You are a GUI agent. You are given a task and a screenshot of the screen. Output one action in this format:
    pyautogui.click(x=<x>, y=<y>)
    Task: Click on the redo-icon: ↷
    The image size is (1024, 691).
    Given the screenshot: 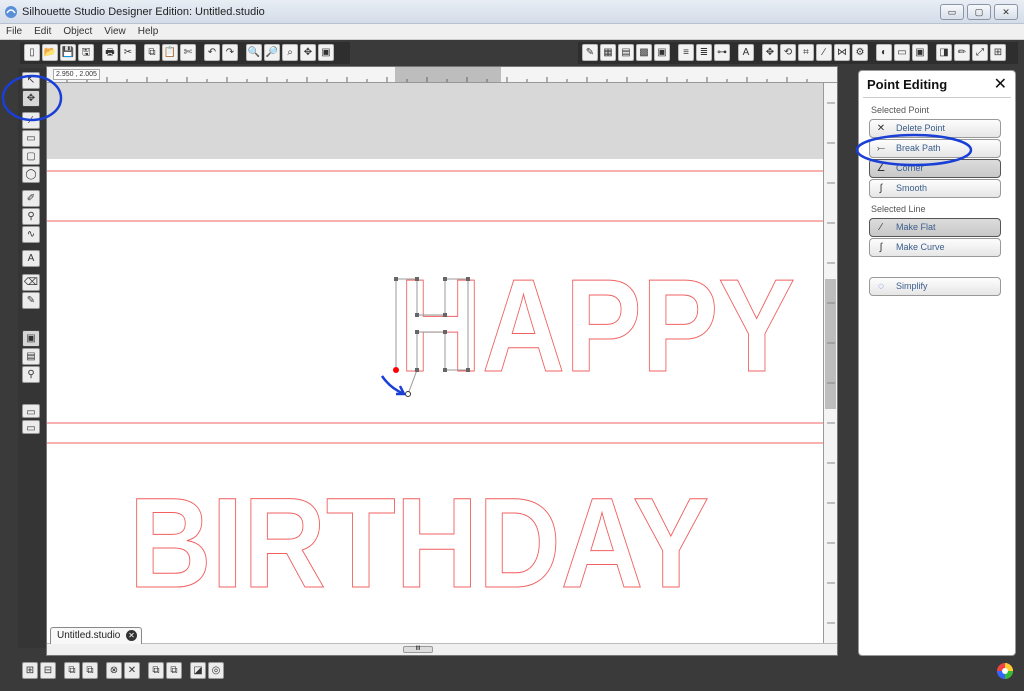 What is the action you would take?
    pyautogui.click(x=230, y=52)
    